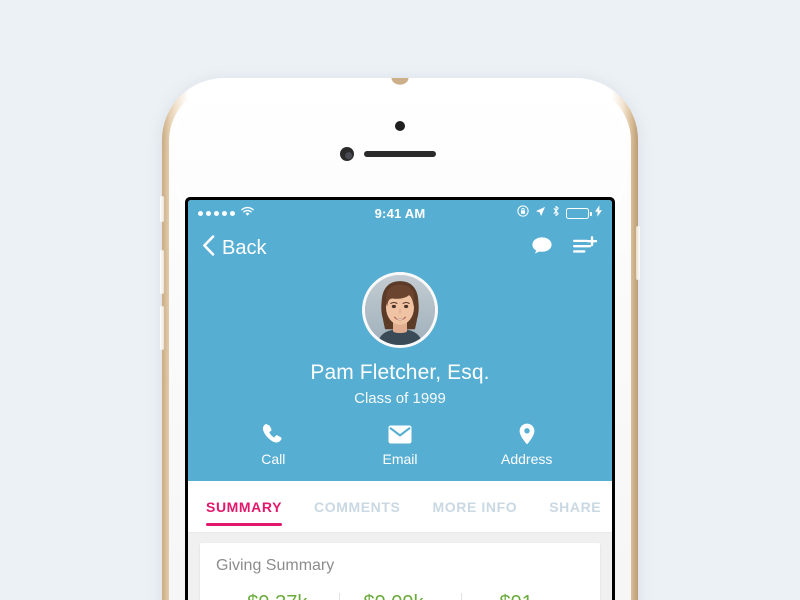 This screenshot has width=800, height=600. What do you see at coordinates (400, 248) in the screenshot?
I see `nav-bar: Back` at bounding box center [400, 248].